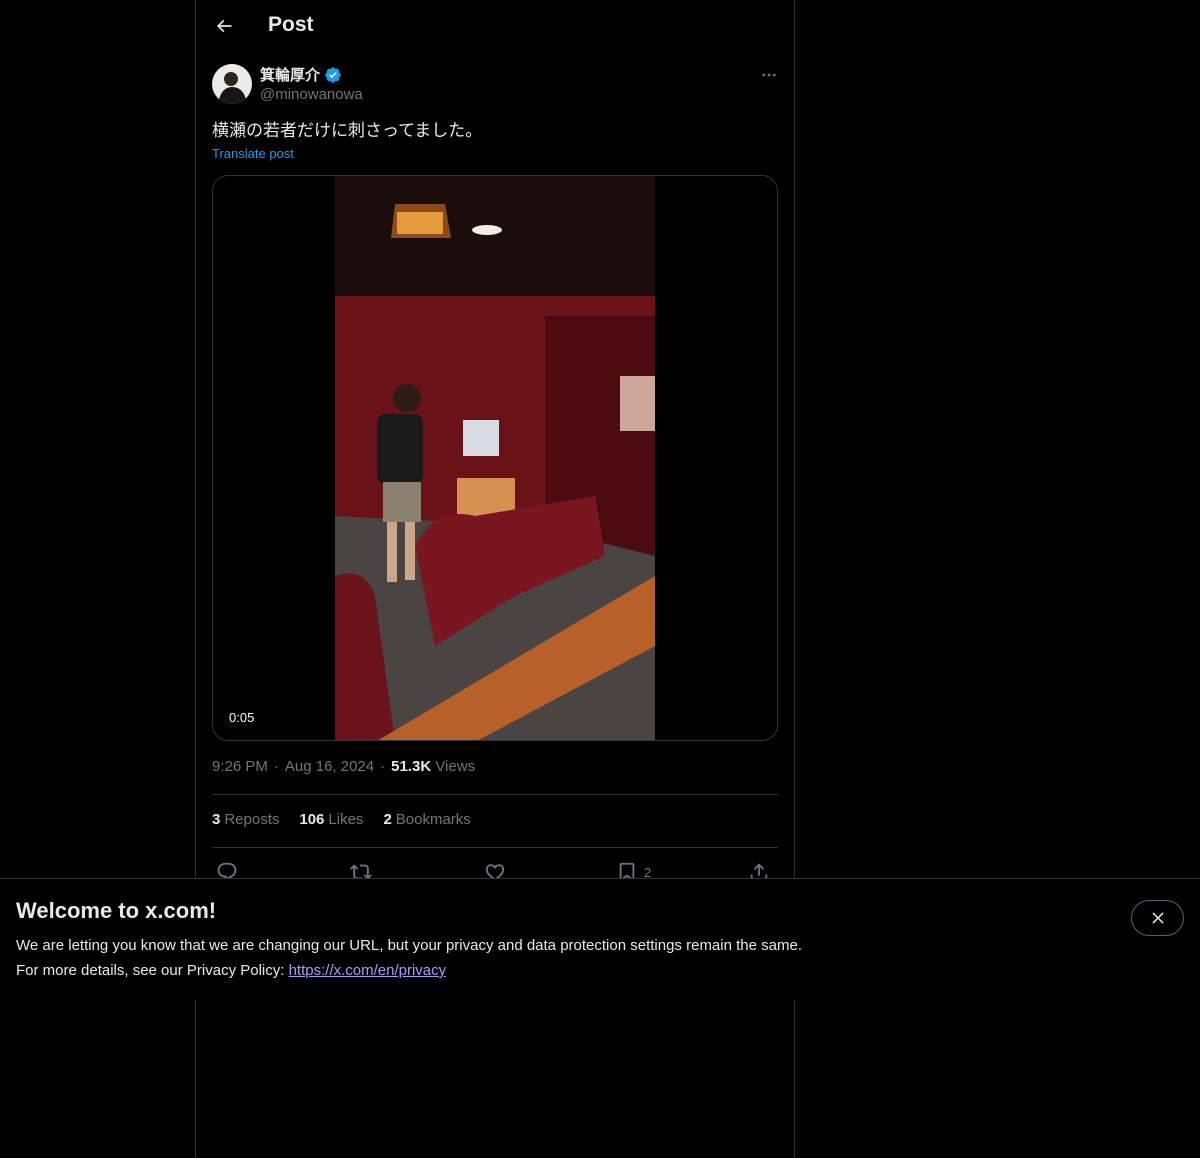  Describe the element at coordinates (253, 153) in the screenshot. I see `translate-post-link: Translate post` at that location.